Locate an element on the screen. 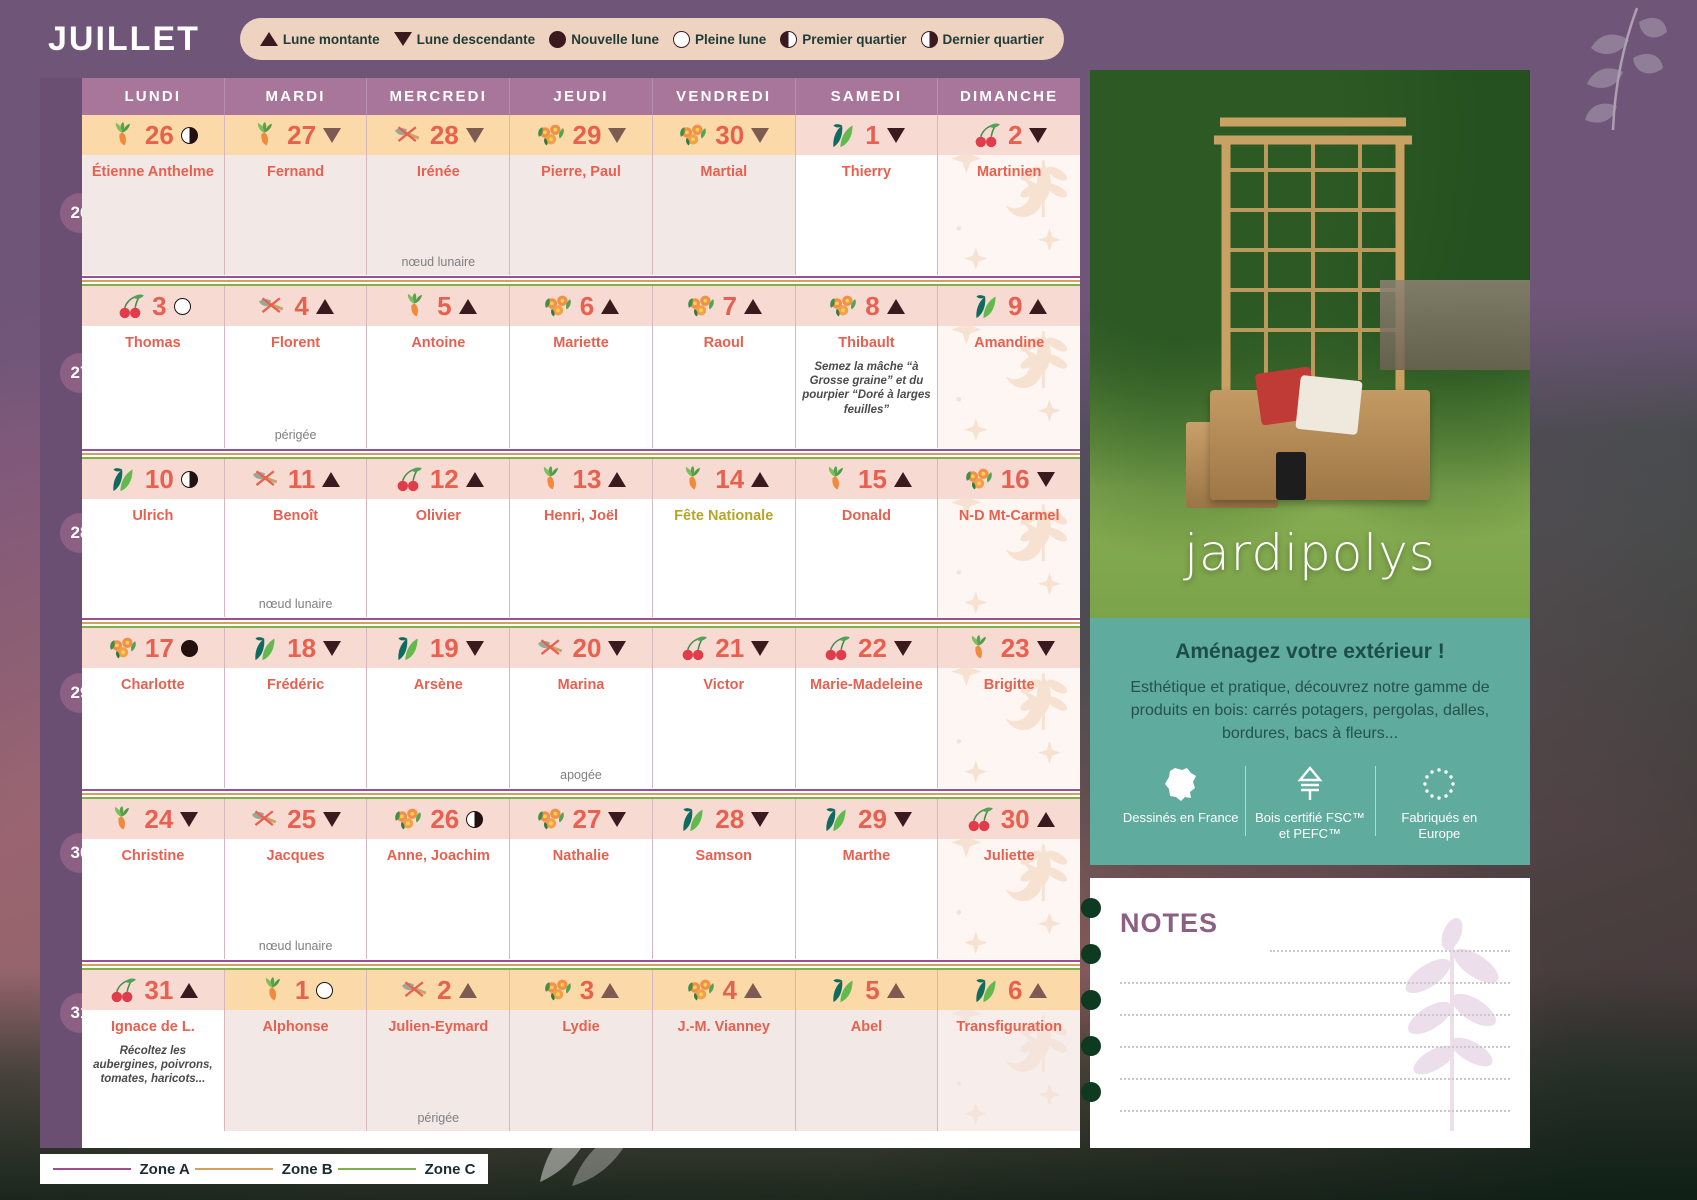 This screenshot has height=1200, width=1697. calendar-day-cell: 30 Martial is located at coordinates (724, 195).